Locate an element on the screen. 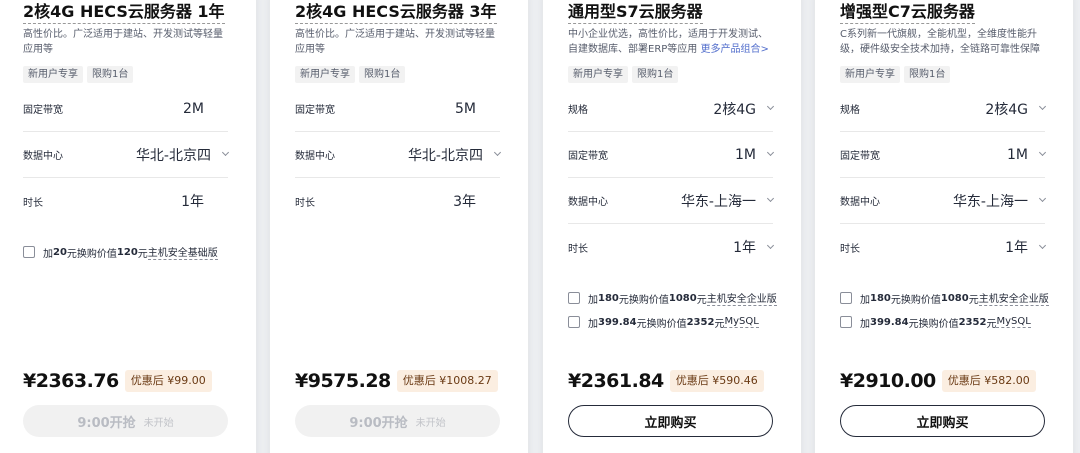 This screenshot has height=453, width=1080. addon-option: 加 20 元换购价值 120 元主机安全基础版 is located at coordinates (125, 252).